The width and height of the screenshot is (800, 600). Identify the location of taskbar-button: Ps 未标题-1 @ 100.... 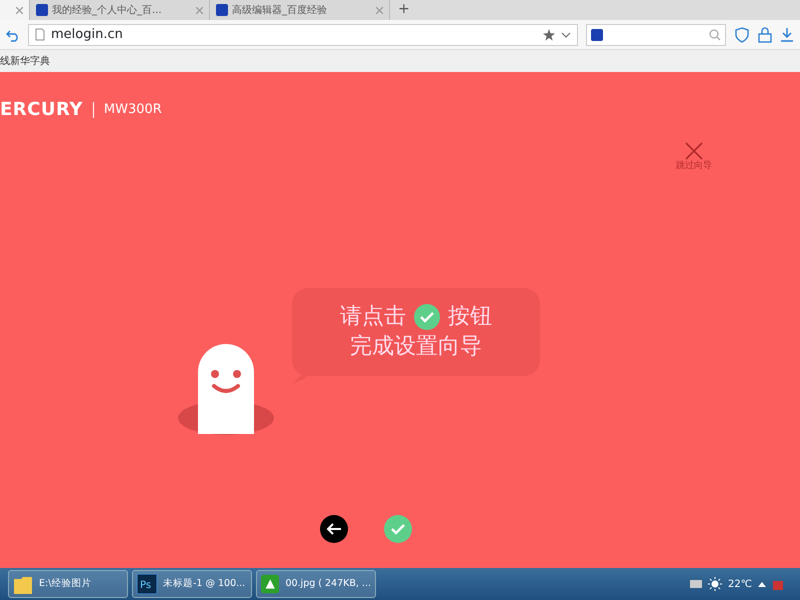
(192, 584).